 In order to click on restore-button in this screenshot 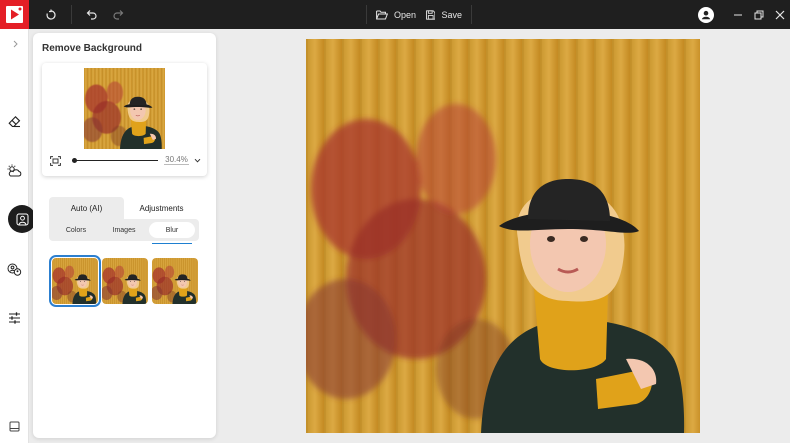, I will do `click(759, 14)`.